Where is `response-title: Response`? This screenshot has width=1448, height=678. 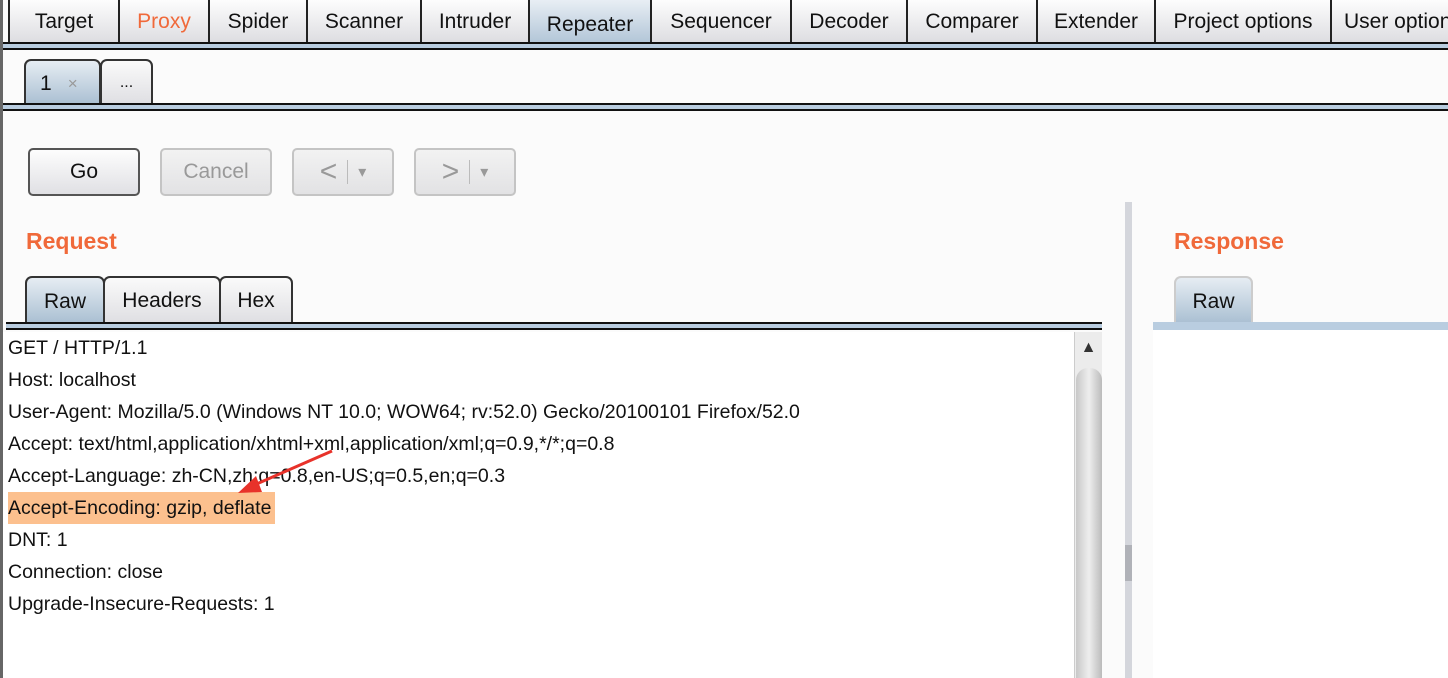
response-title: Response is located at coordinates (1229, 241).